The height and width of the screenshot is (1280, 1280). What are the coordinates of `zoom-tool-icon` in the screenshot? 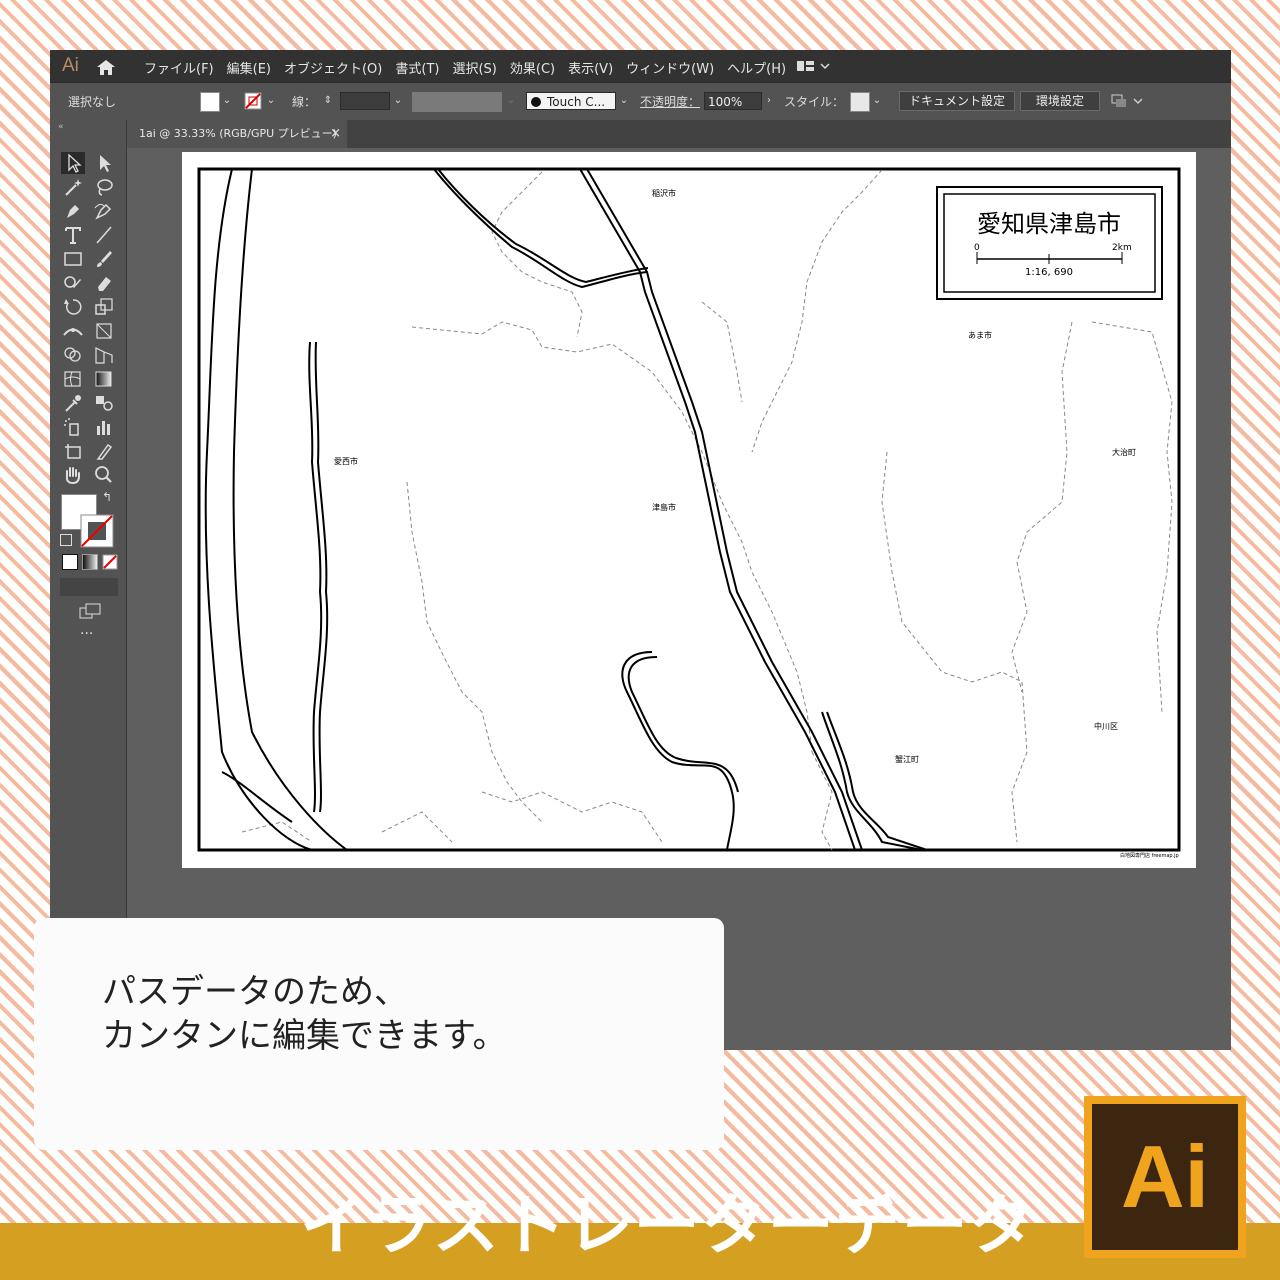 It's located at (104, 475).